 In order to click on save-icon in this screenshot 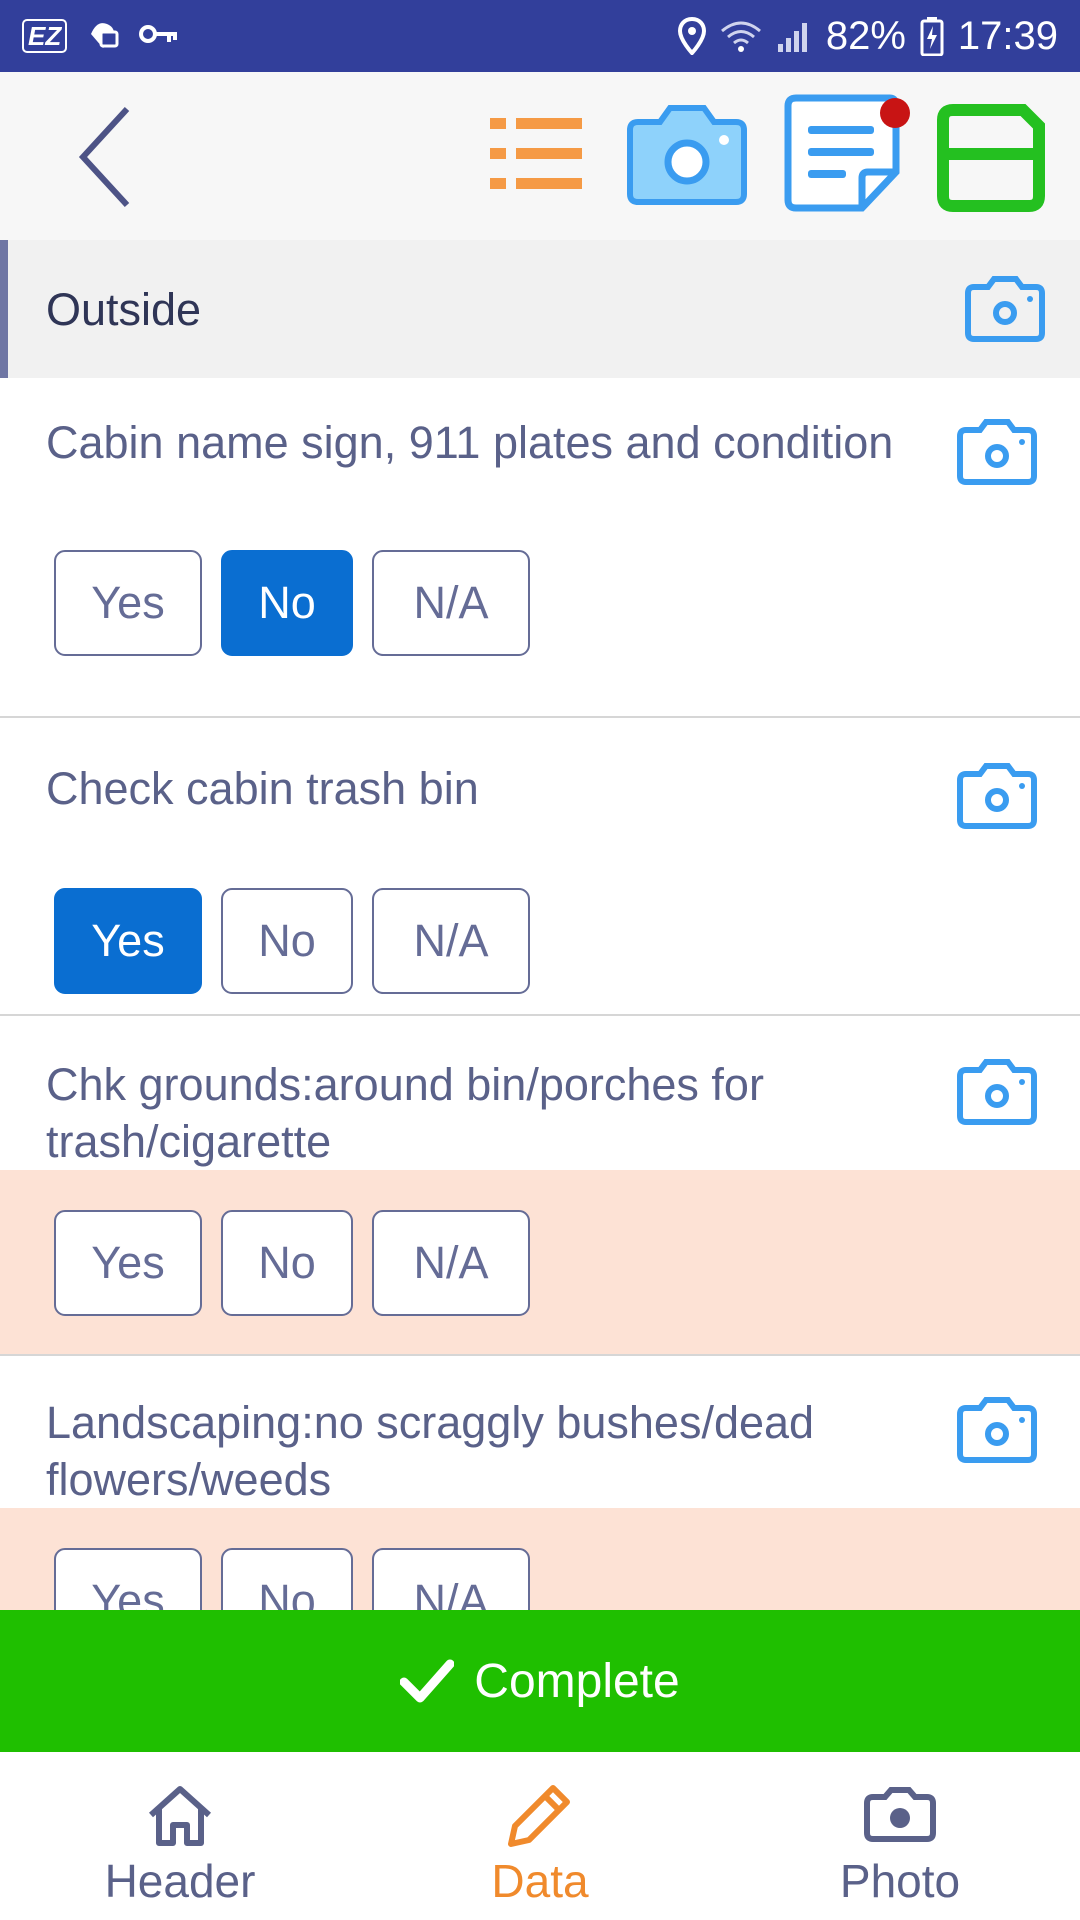, I will do `click(991, 158)`.